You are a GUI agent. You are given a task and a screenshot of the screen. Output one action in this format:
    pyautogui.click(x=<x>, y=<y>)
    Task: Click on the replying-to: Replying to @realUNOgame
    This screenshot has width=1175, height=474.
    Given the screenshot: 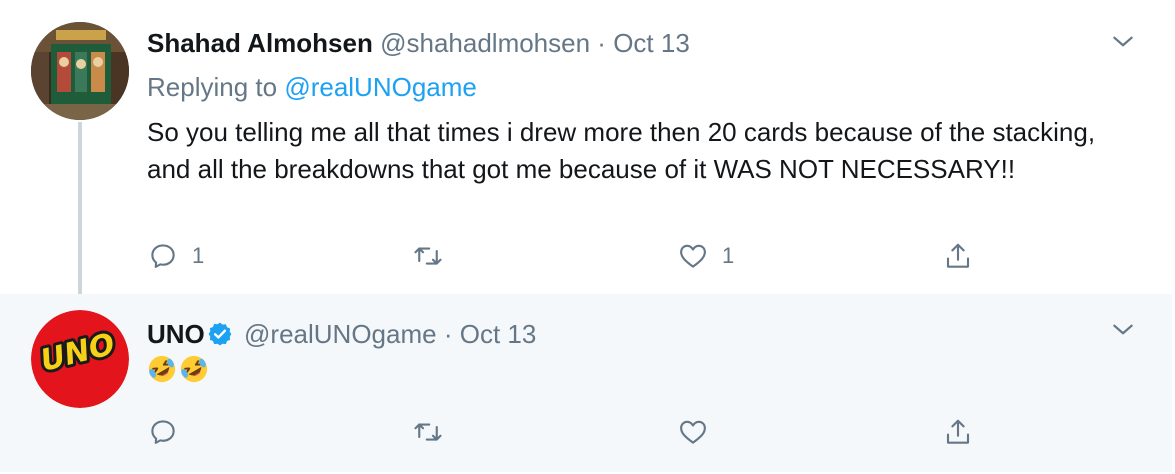 What is the action you would take?
    pyautogui.click(x=312, y=87)
    